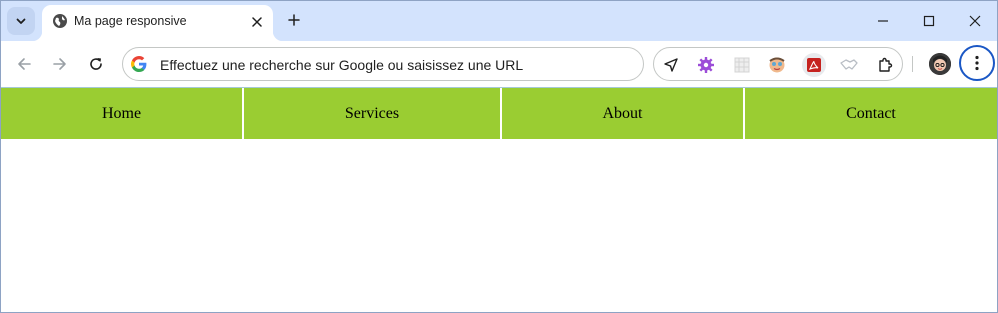 The image size is (998, 313). Describe the element at coordinates (871, 113) in the screenshot. I see `nav-link-contact: Contact` at that location.